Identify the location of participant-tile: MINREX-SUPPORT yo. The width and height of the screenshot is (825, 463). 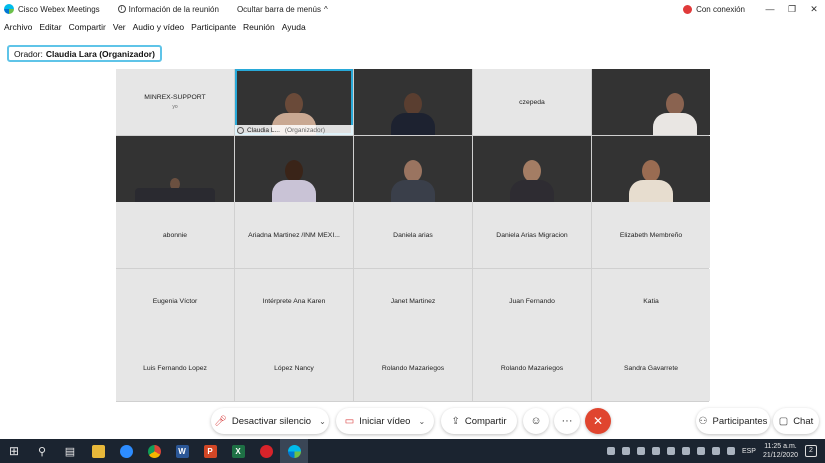
(175, 102).